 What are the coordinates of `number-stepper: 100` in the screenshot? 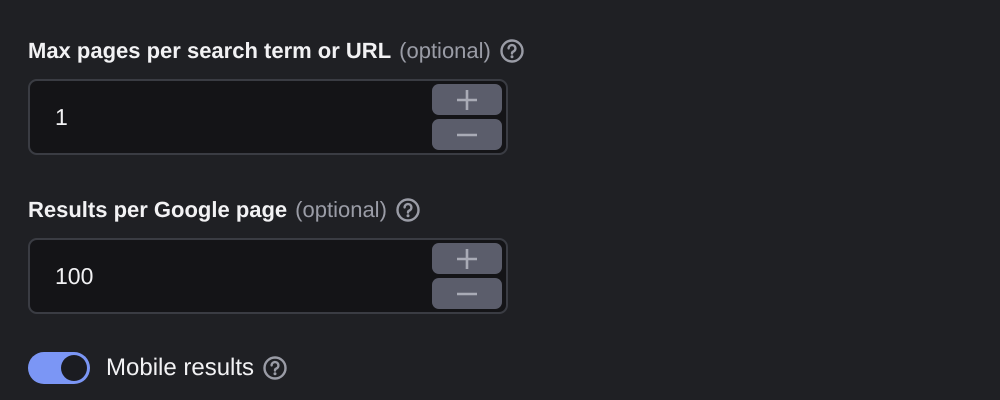 It's located at (268, 276).